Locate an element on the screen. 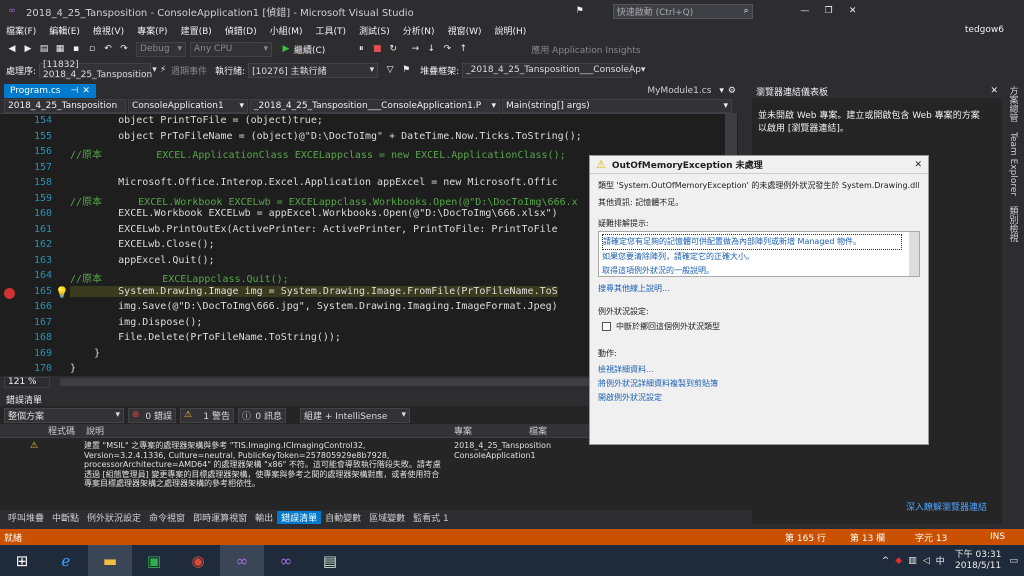  restore-button: ❐ is located at coordinates (829, 11).